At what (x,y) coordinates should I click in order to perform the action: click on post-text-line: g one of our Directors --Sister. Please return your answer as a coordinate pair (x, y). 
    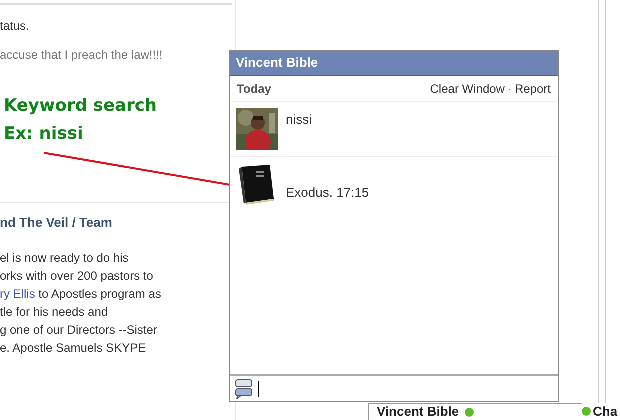
    Looking at the image, I should click on (79, 330).